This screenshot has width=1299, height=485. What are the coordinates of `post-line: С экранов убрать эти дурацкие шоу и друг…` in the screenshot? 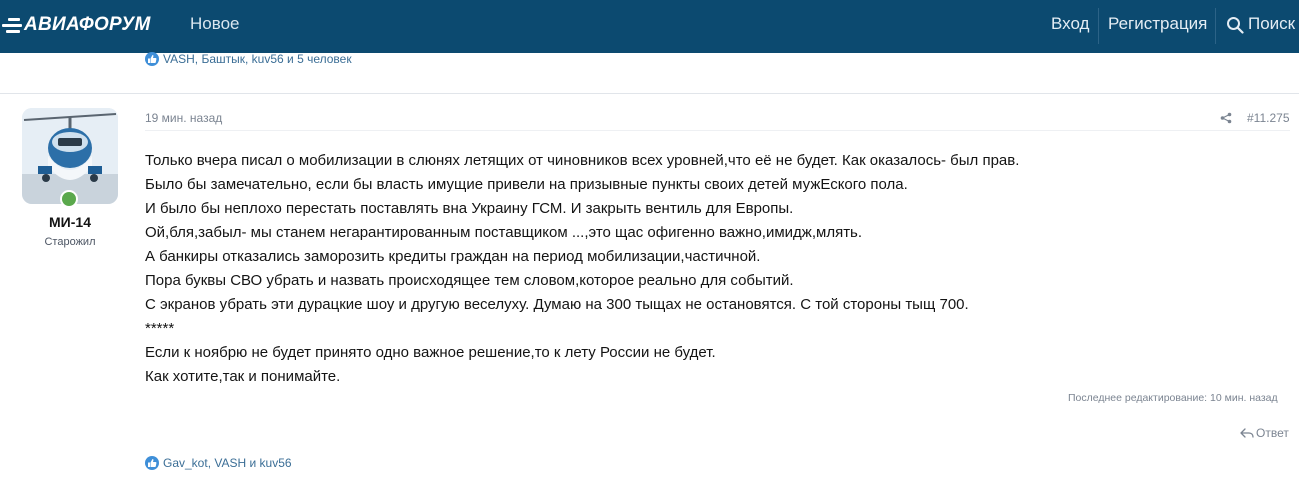 It's located at (557, 304).